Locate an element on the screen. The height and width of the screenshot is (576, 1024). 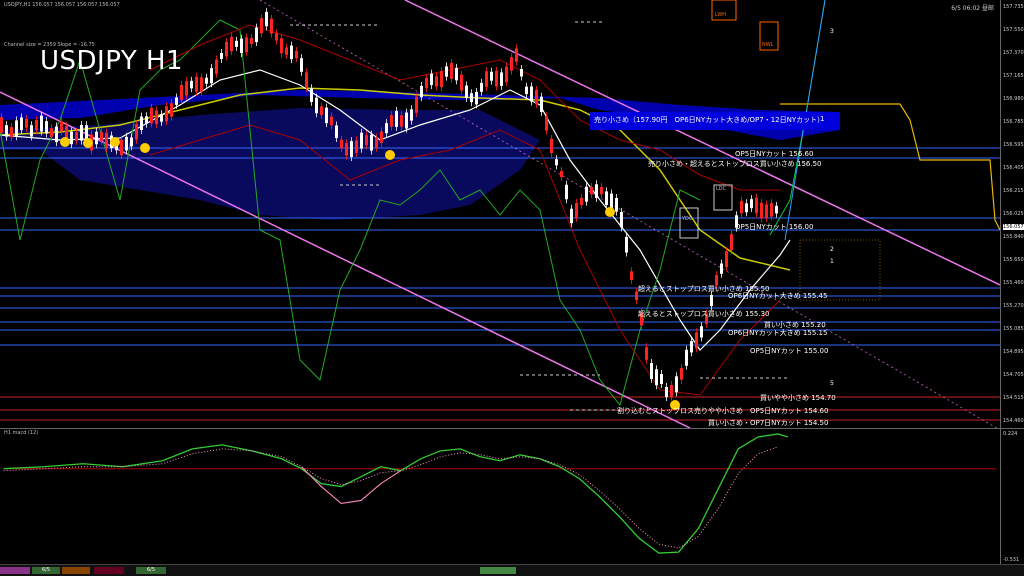
wave-1b-label: 1 is located at coordinates (832, 261).